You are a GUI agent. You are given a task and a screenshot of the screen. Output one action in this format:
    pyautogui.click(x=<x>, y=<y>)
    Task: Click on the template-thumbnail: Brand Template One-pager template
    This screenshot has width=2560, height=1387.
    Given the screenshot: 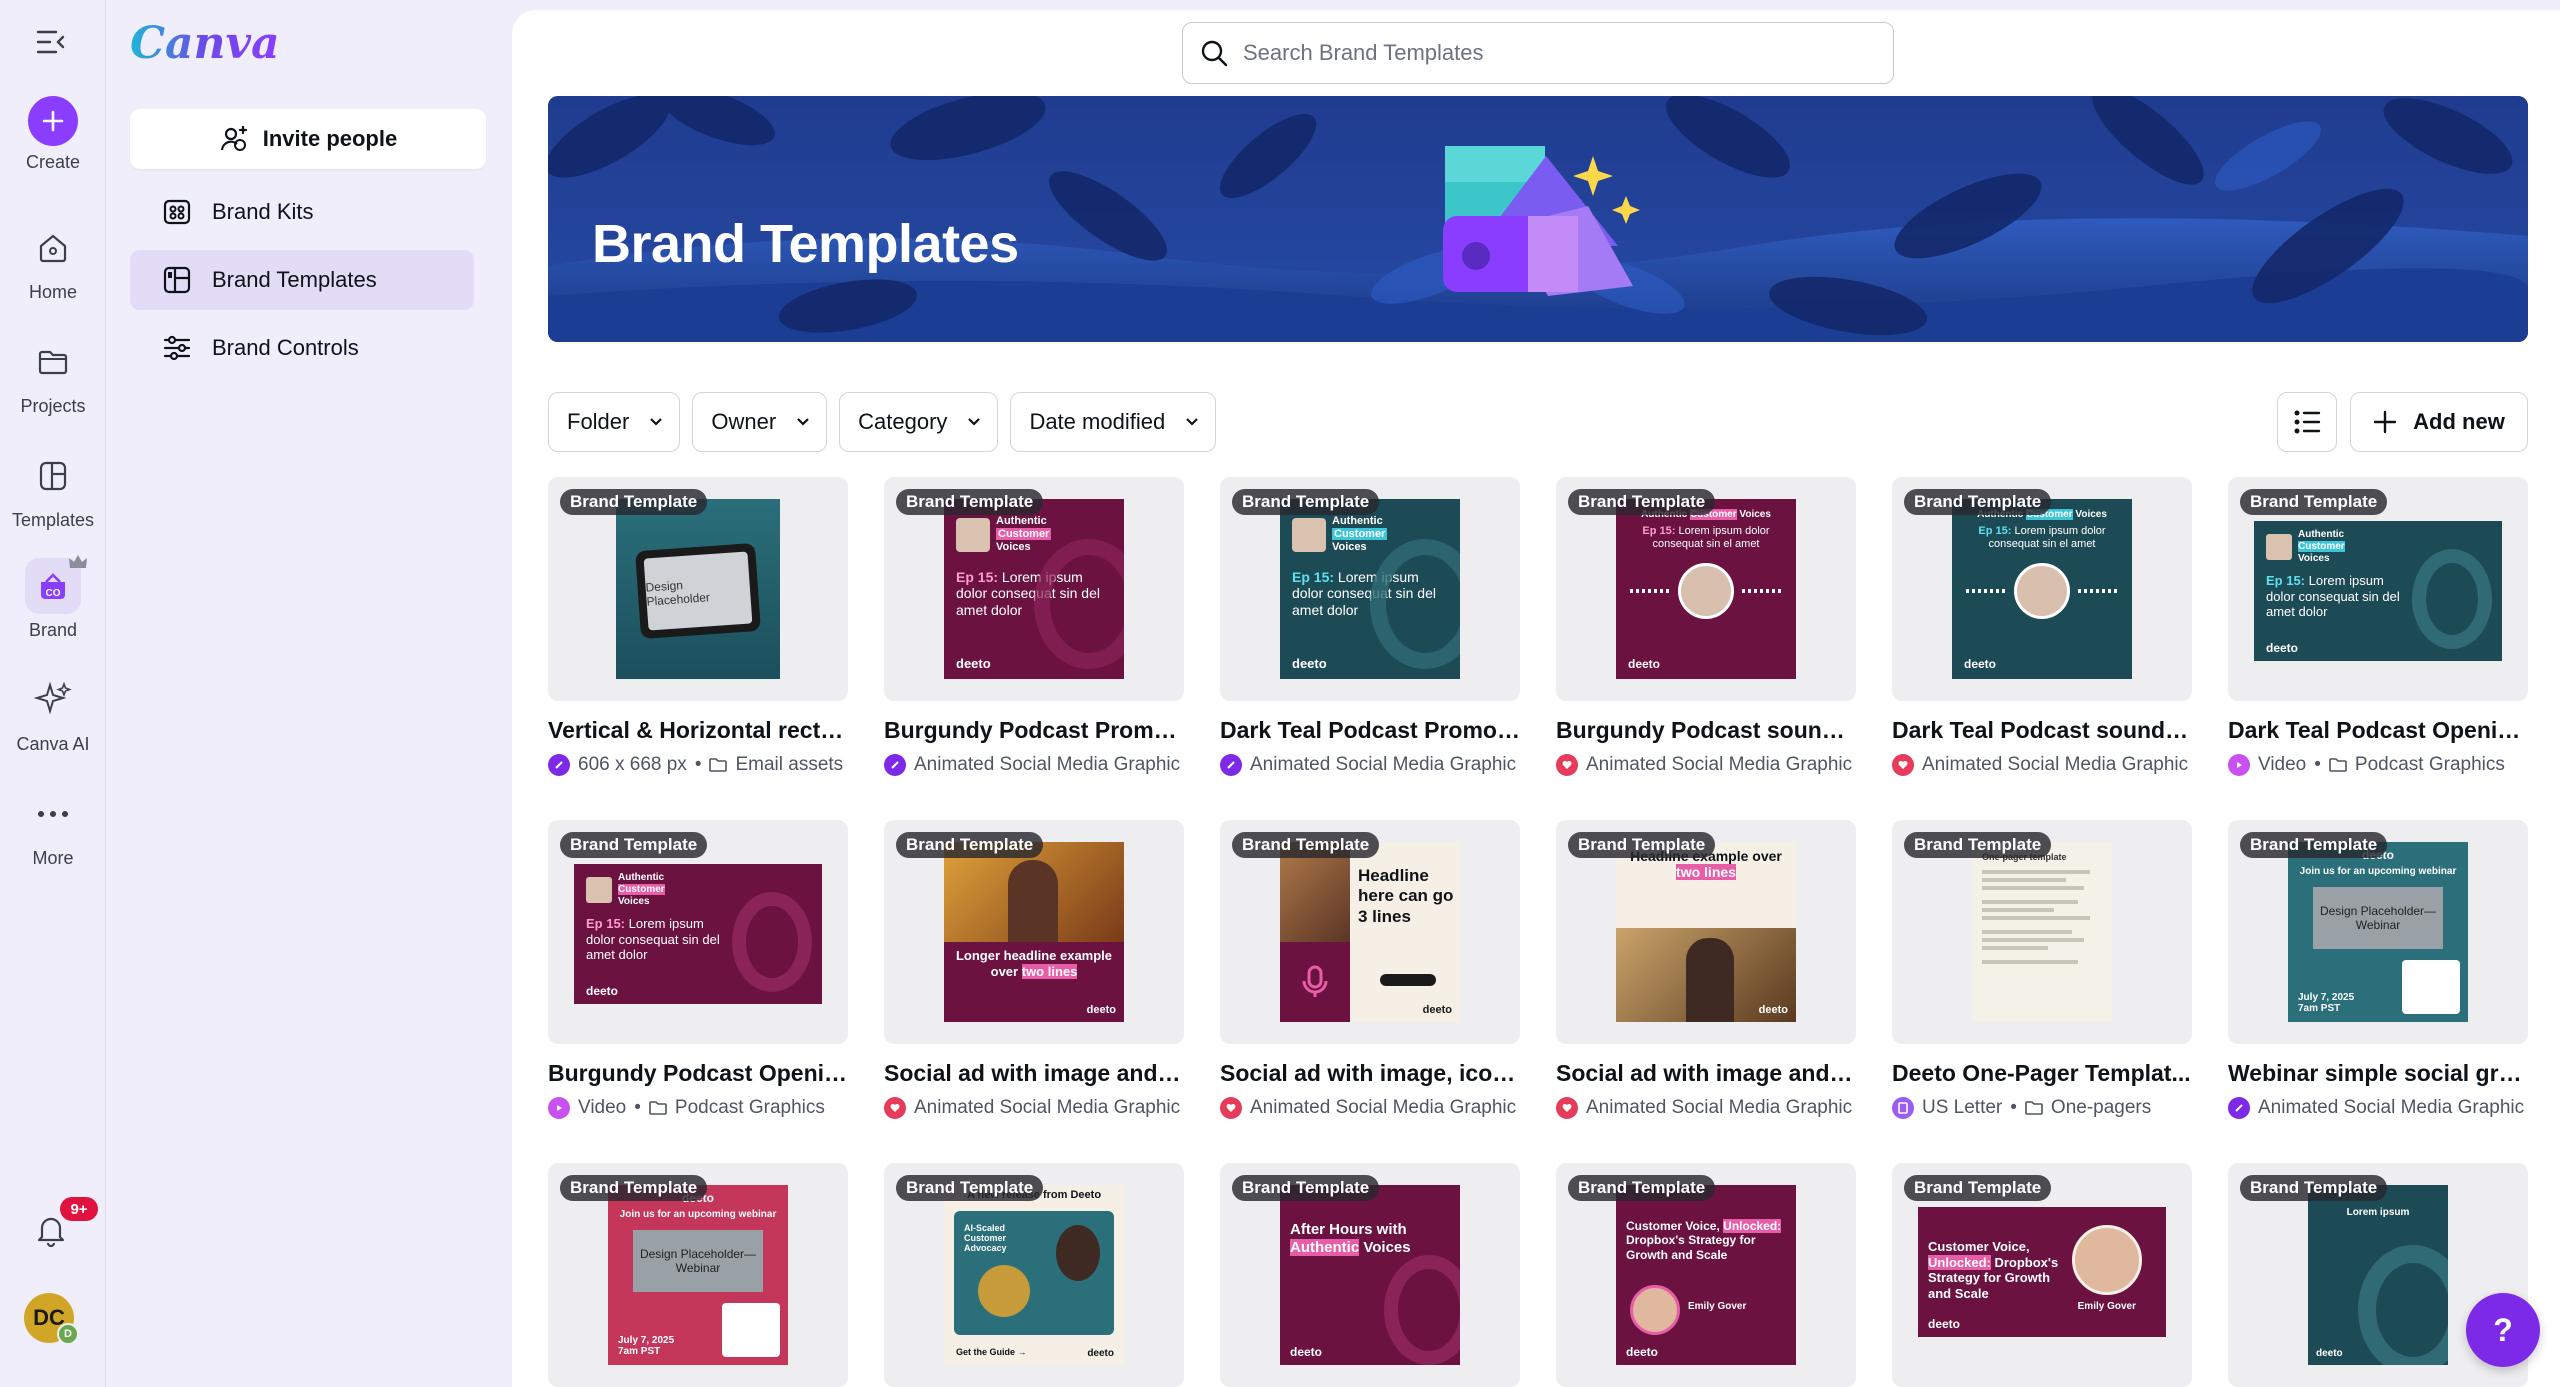 What is the action you would take?
    pyautogui.click(x=2042, y=932)
    